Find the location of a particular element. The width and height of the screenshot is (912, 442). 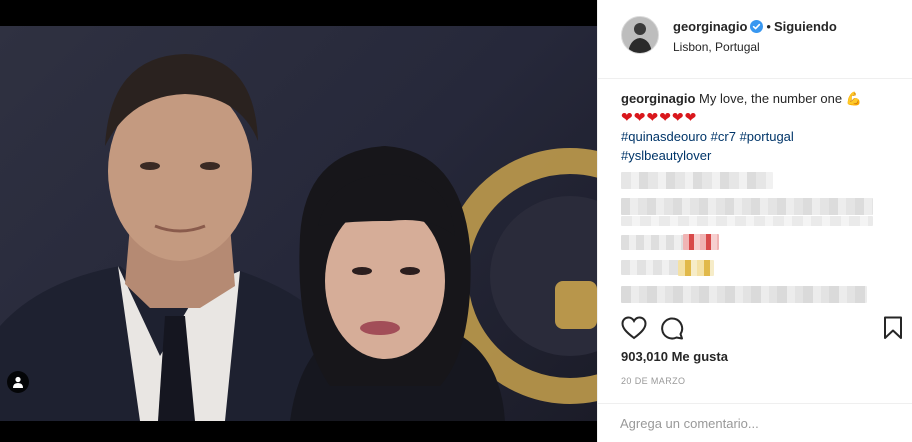

avatar-image is located at coordinates (640, 35).